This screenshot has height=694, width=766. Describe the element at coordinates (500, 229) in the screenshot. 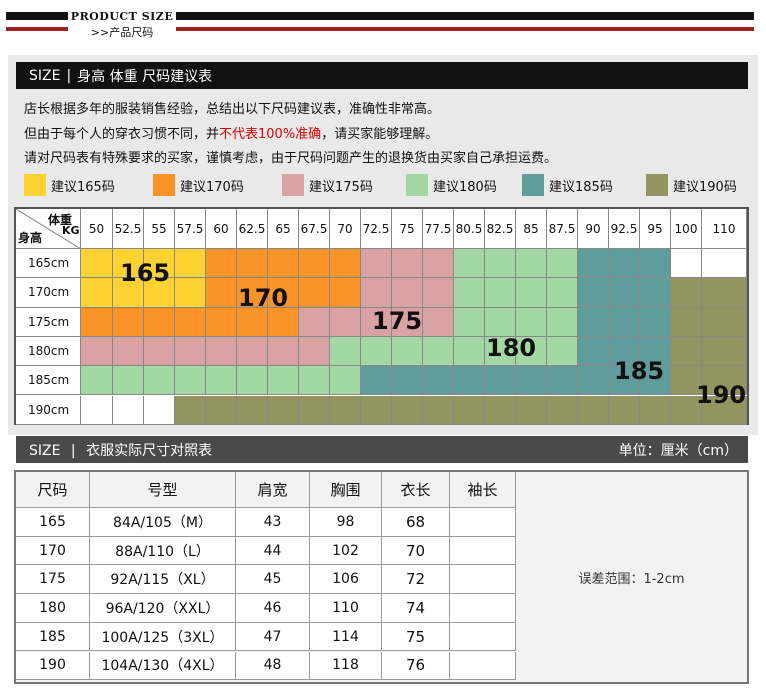

I see `weight-header: 82.5` at that location.